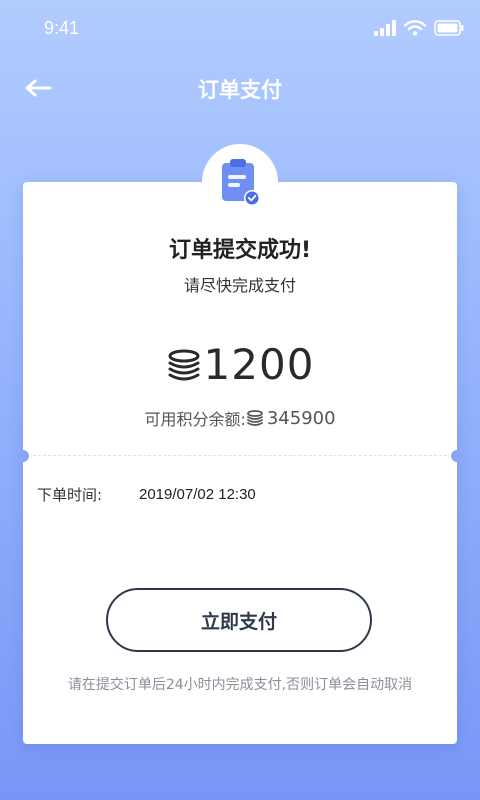  Describe the element at coordinates (195, 419) in the screenshot. I see `balance-label: 可用积分余额:` at that location.